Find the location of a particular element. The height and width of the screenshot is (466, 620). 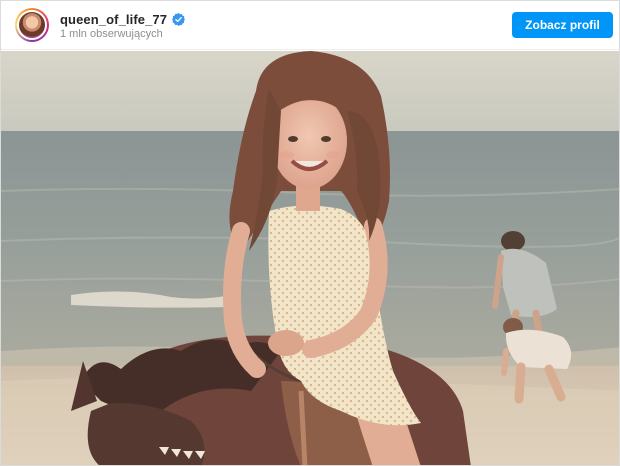

profile-avatar is located at coordinates (32, 25).